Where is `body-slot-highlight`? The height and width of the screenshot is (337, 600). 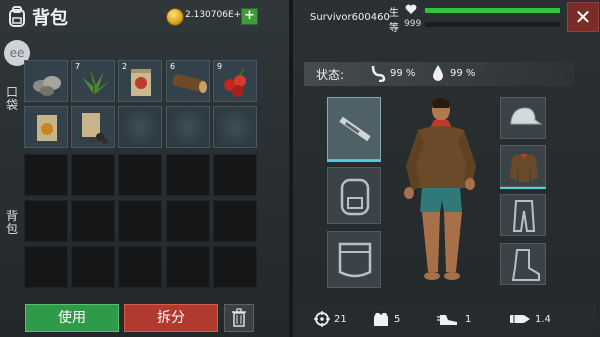
body-slot-highlight is located at coordinates (523, 188).